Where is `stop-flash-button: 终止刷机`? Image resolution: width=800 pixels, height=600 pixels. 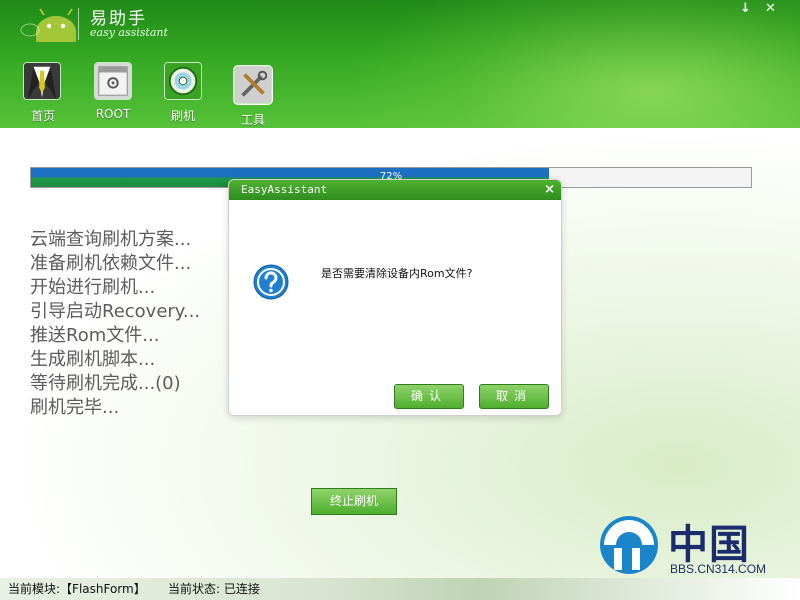
stop-flash-button: 终止刷机 is located at coordinates (354, 501).